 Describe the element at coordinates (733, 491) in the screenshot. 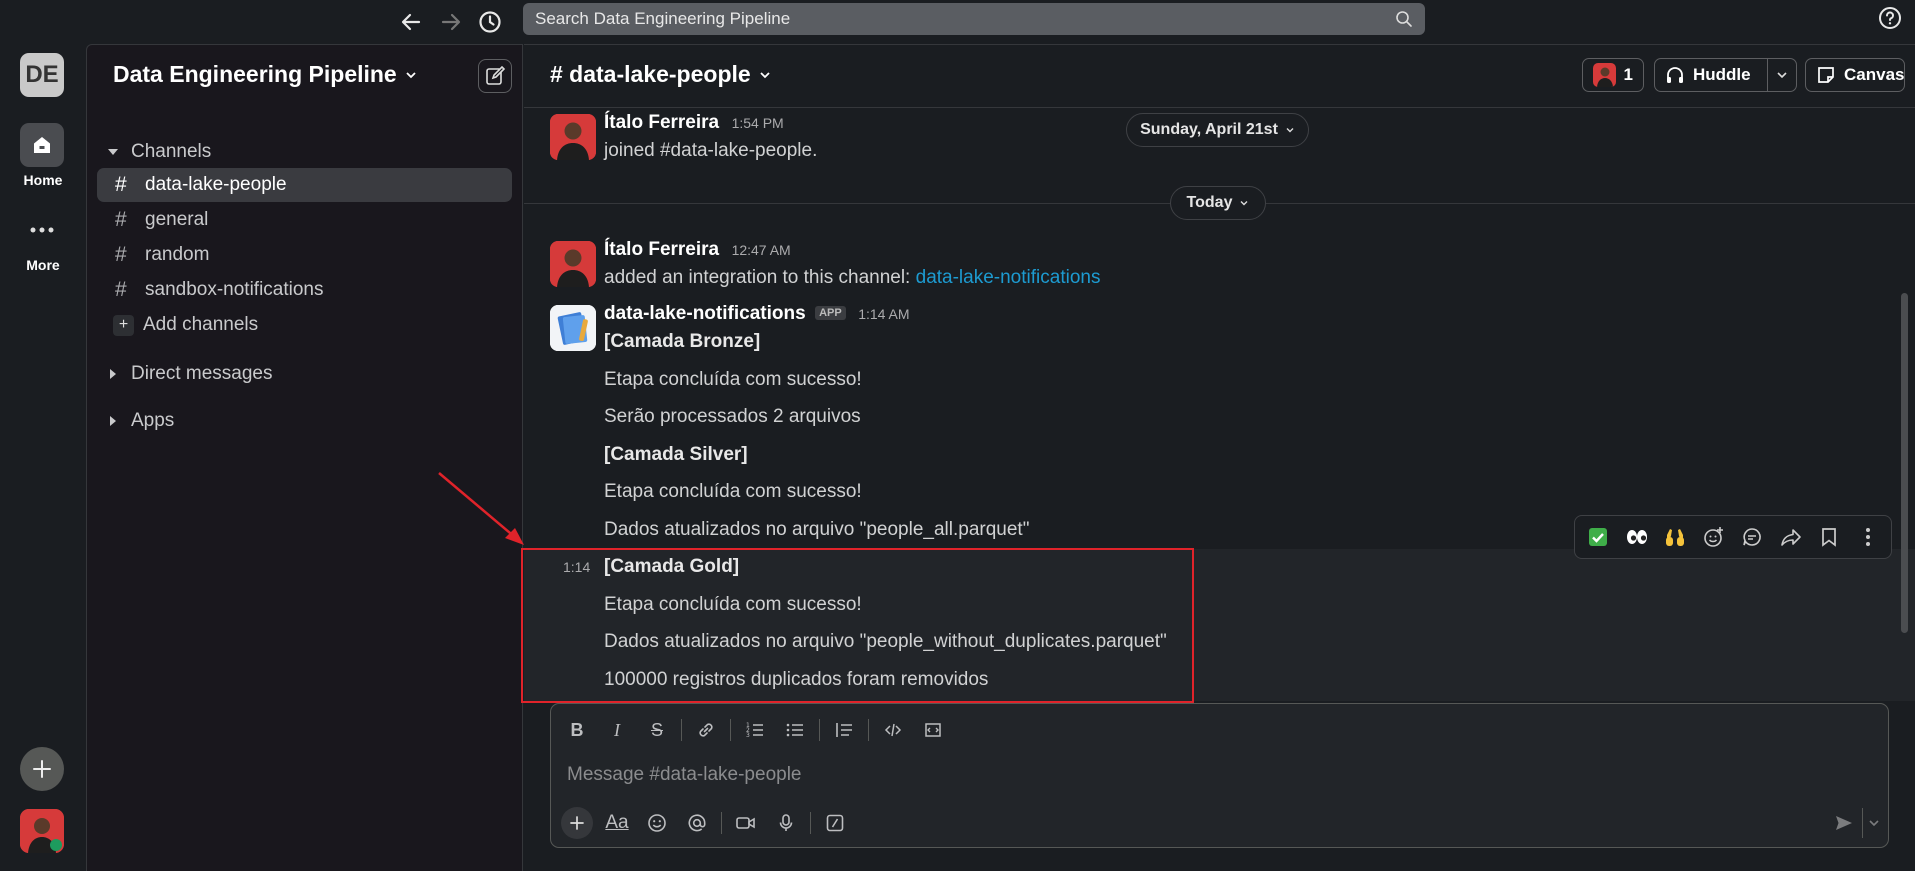

I see `message-line: Etapa concluída com sucesso!` at that location.